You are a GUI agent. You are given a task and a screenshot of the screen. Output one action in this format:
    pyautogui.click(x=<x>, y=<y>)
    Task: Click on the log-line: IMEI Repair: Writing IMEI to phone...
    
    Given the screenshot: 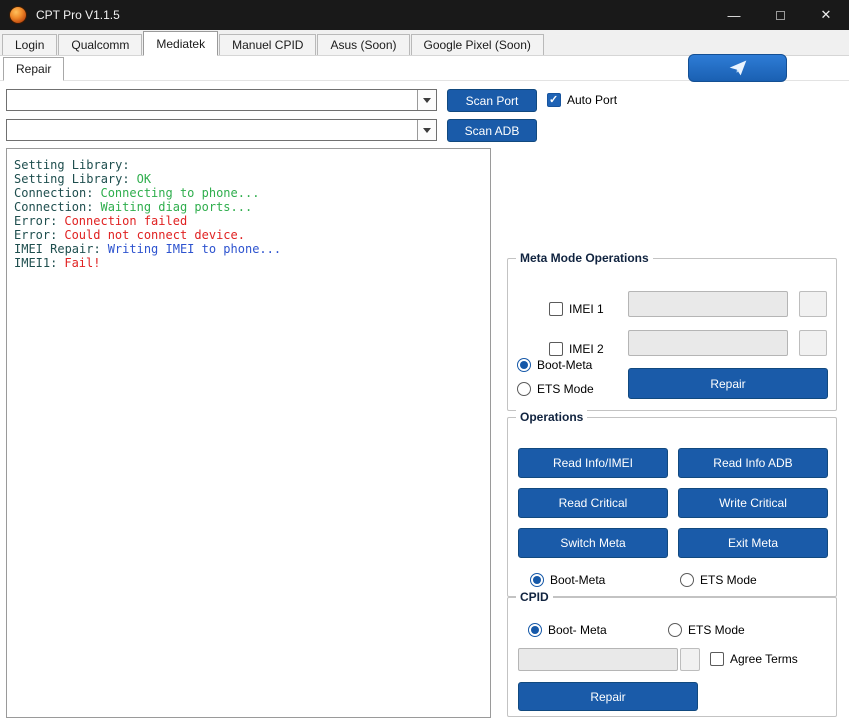 What is the action you would take?
    pyautogui.click(x=148, y=249)
    